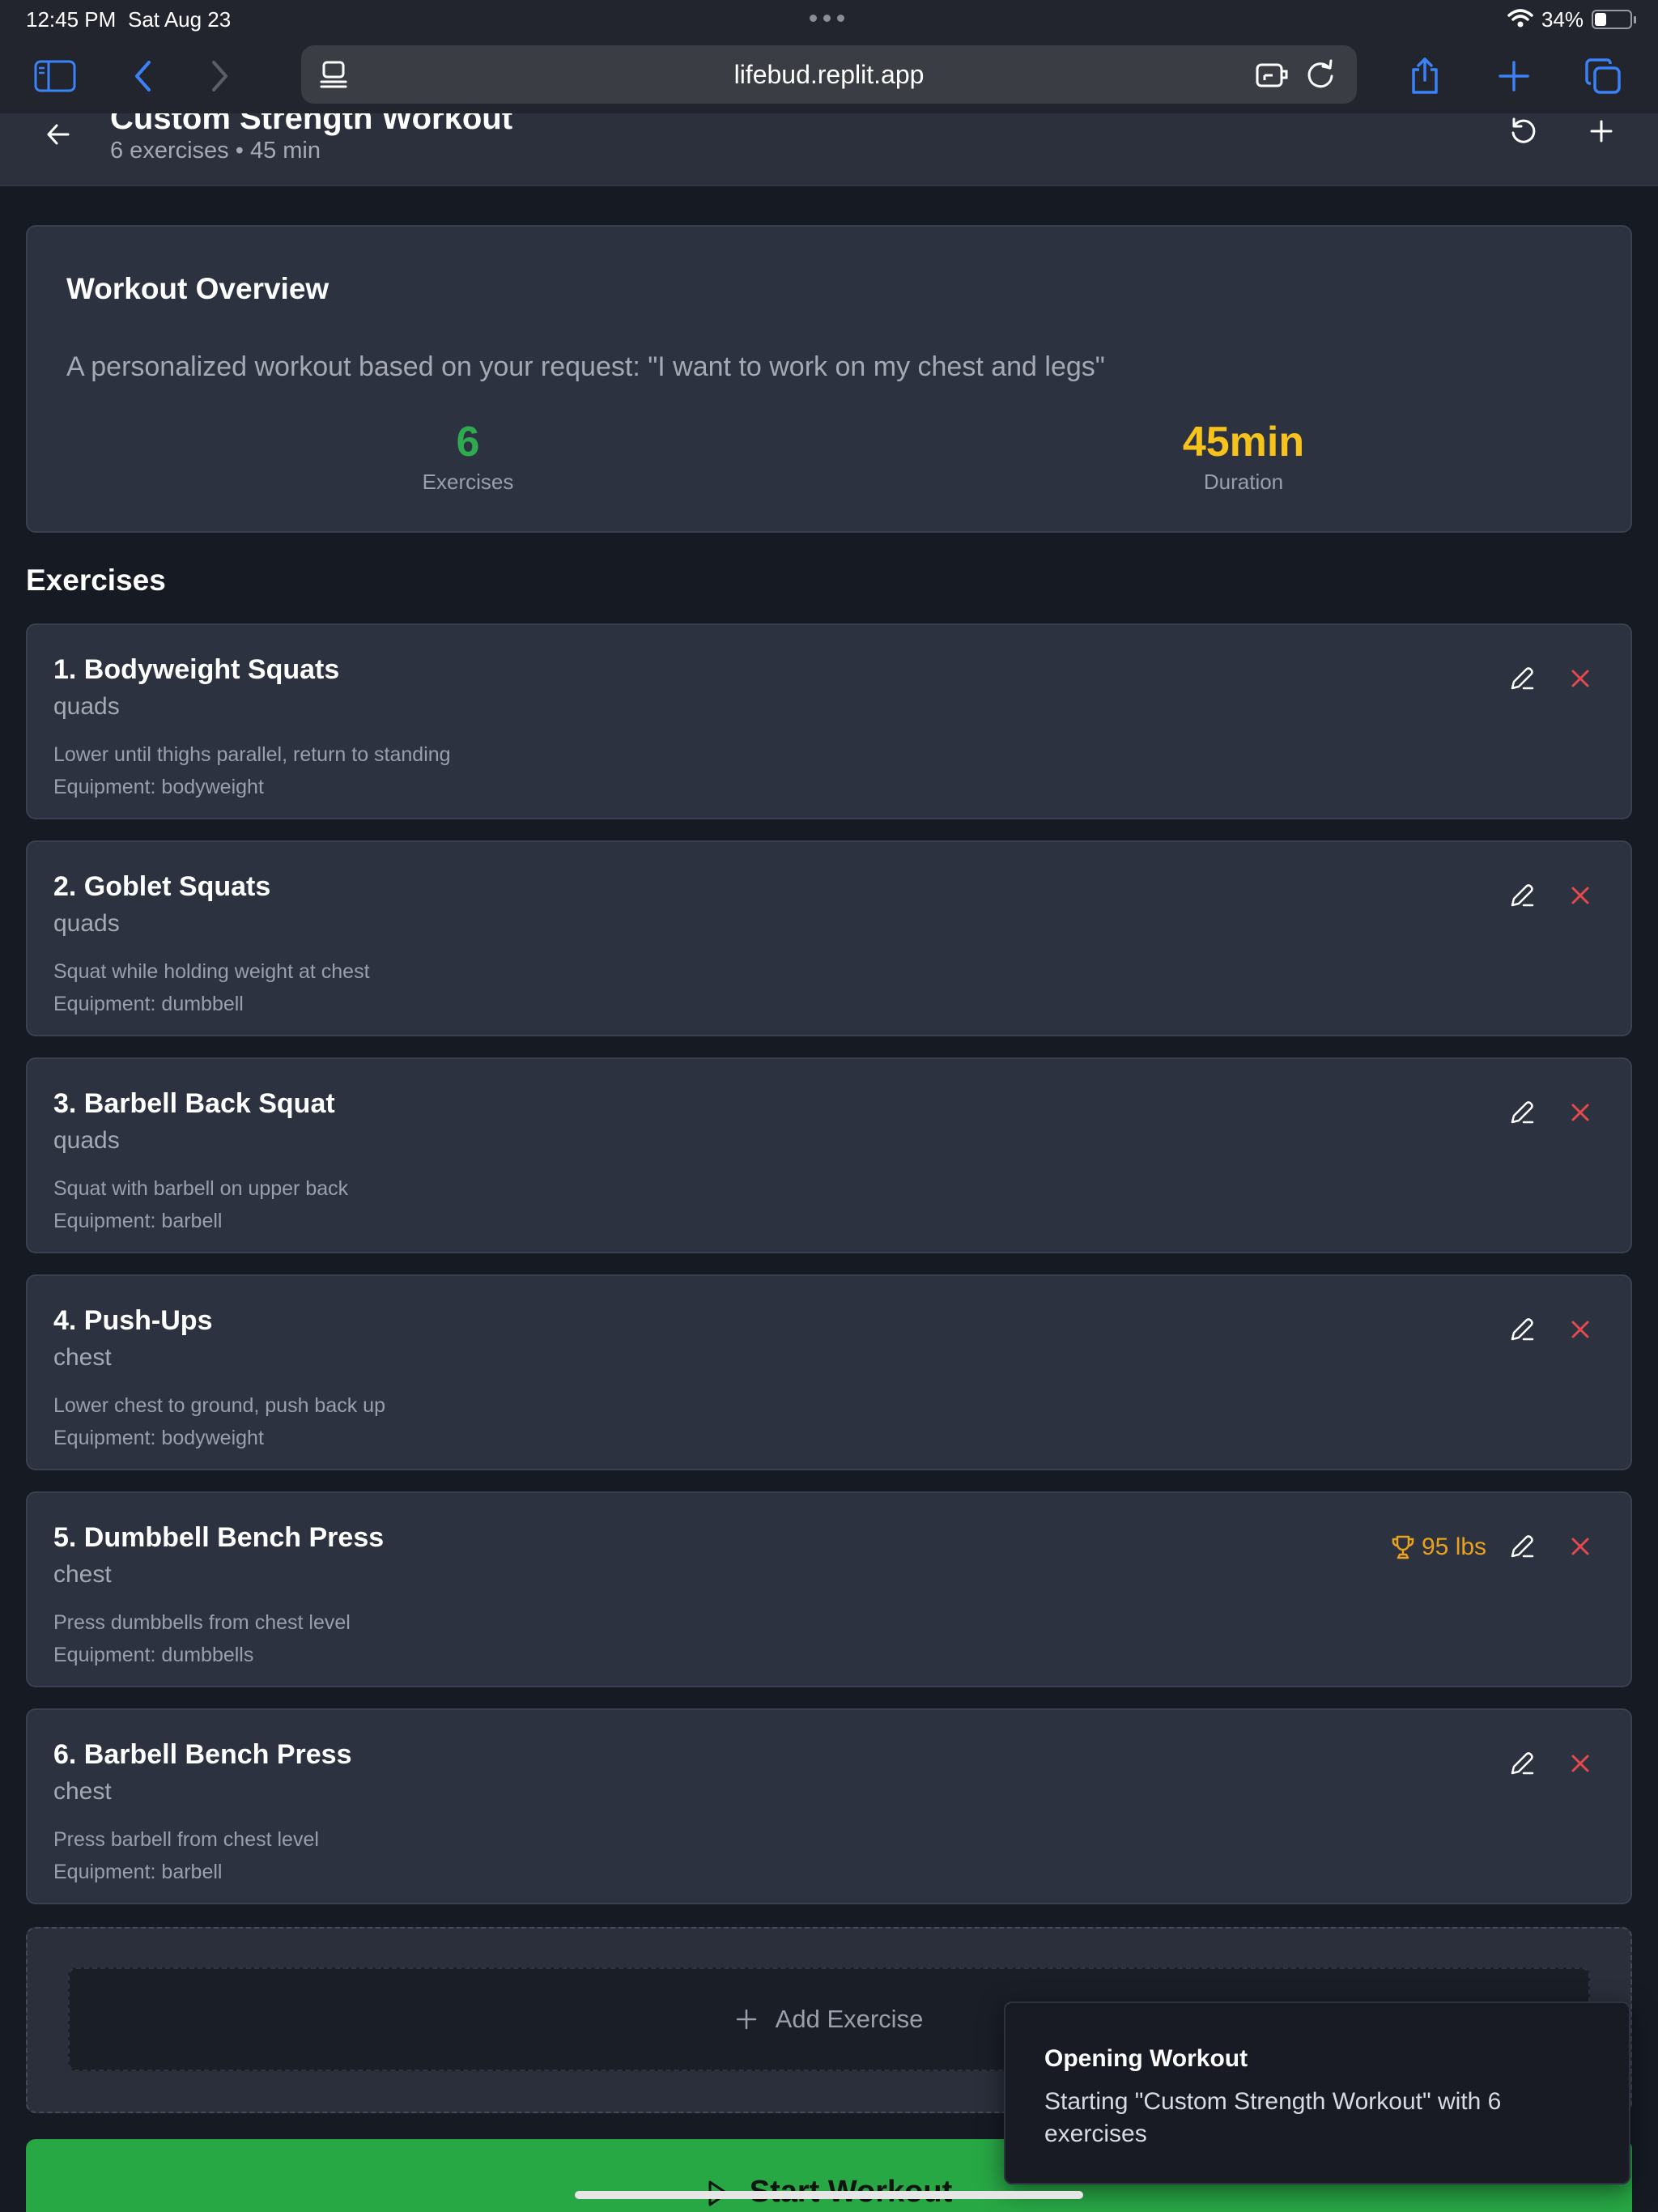  I want to click on toast-title: Opening Workout, so click(1146, 2059).